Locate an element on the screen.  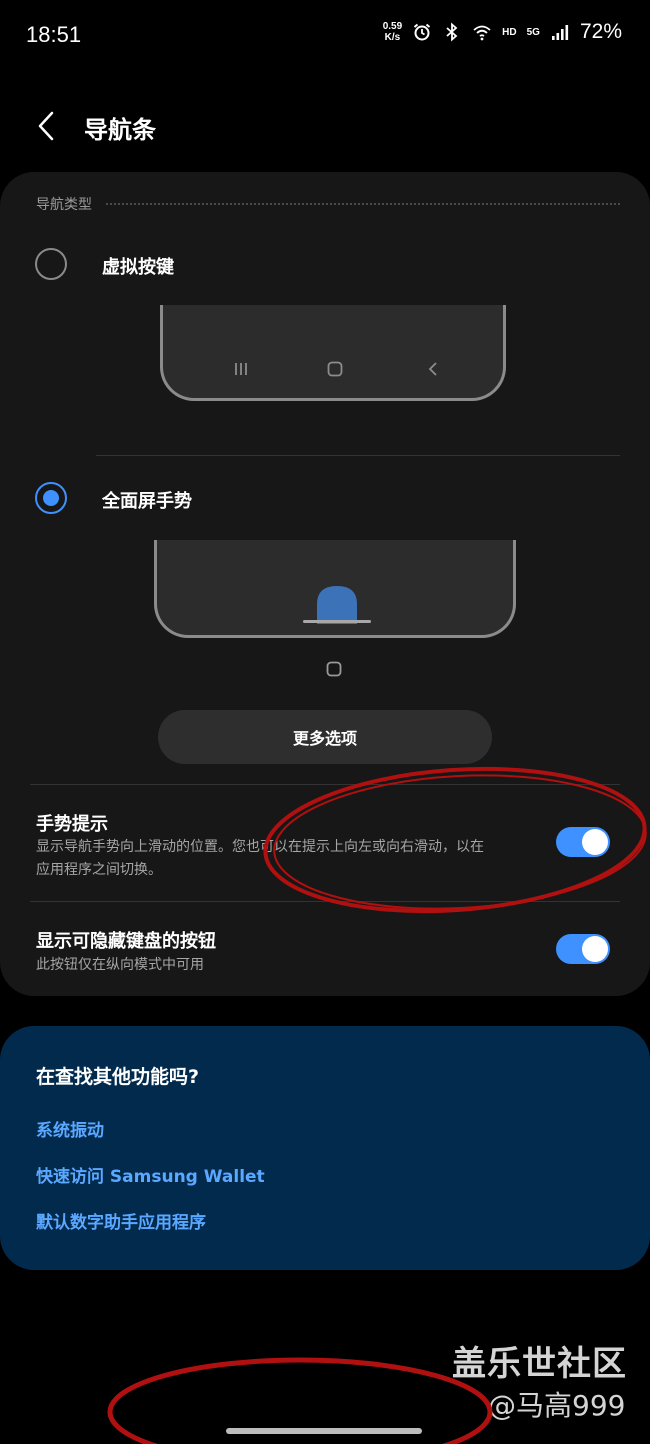
link-system-vibration: 系统振动 is located at coordinates (70, 1128).